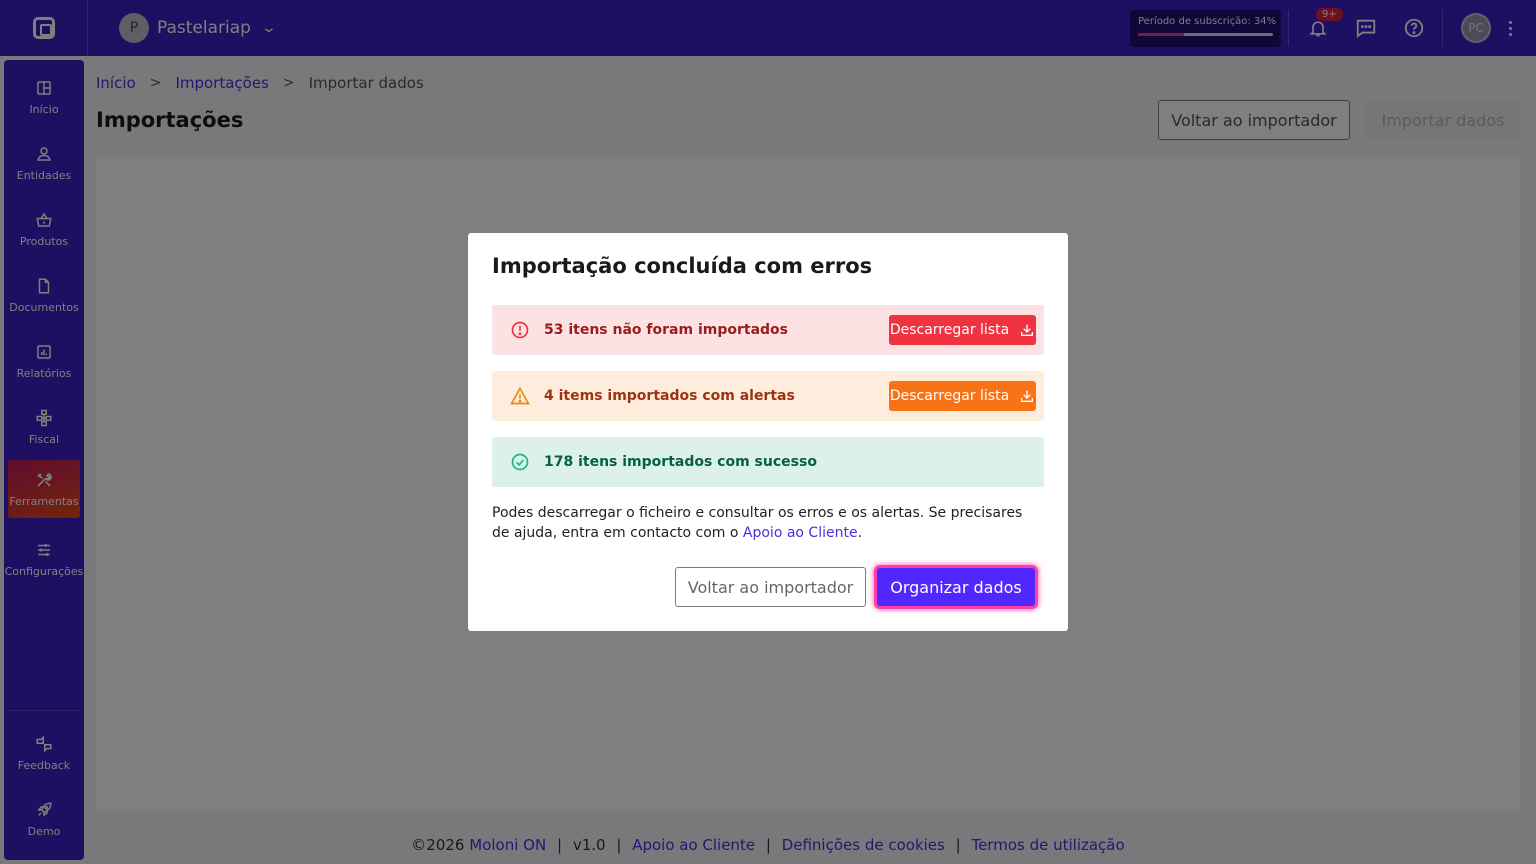  Describe the element at coordinates (520, 330) in the screenshot. I see `error-icon` at that location.